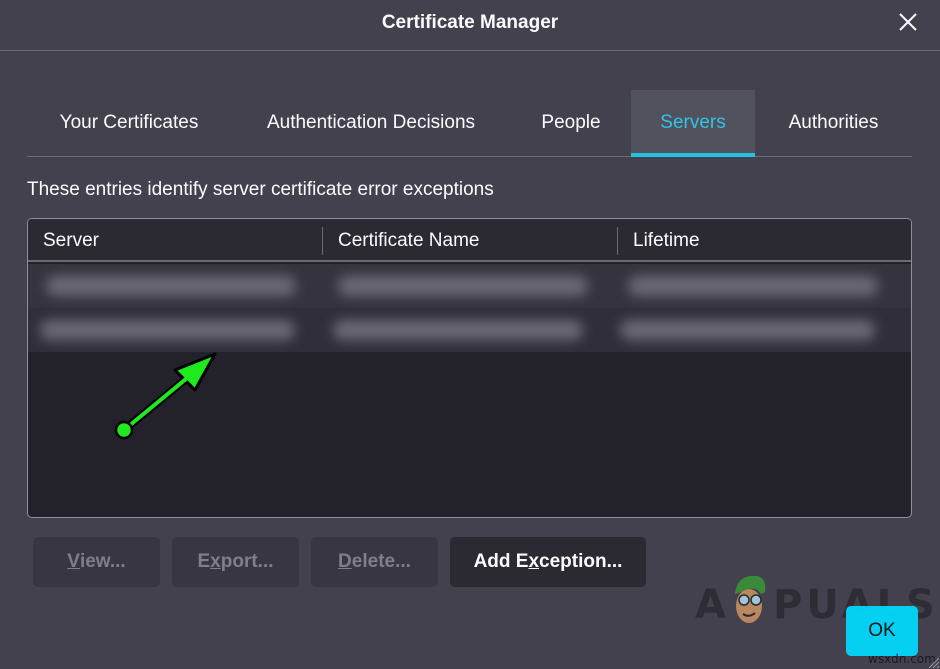 Image resolution: width=940 pixels, height=669 pixels. I want to click on title-bar: Certificate Manager, so click(470, 25).